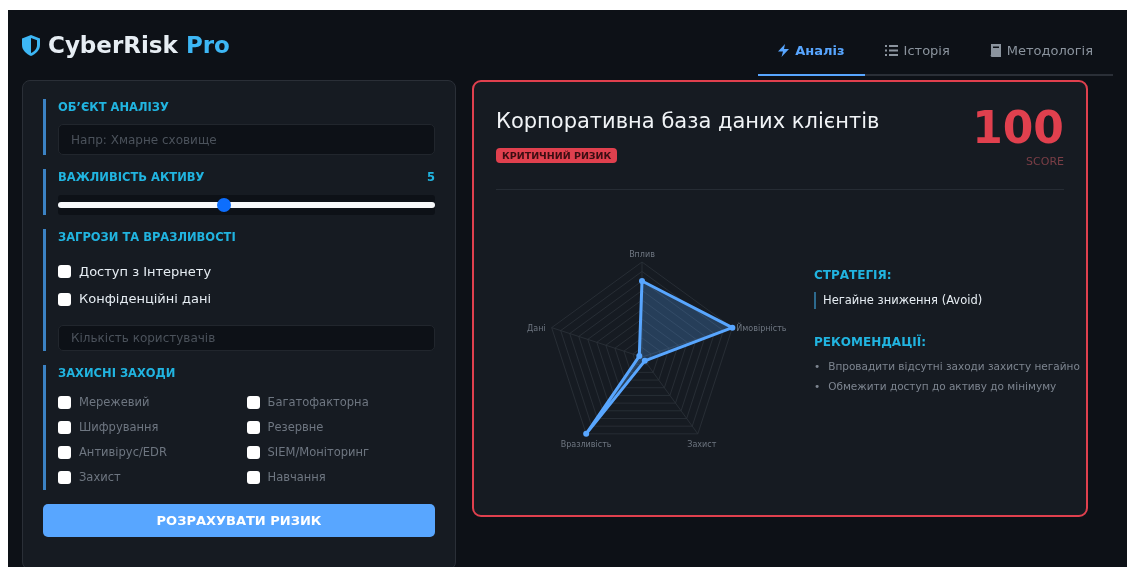  What do you see at coordinates (223, 204) in the screenshot?
I see `slider-thumb` at bounding box center [223, 204].